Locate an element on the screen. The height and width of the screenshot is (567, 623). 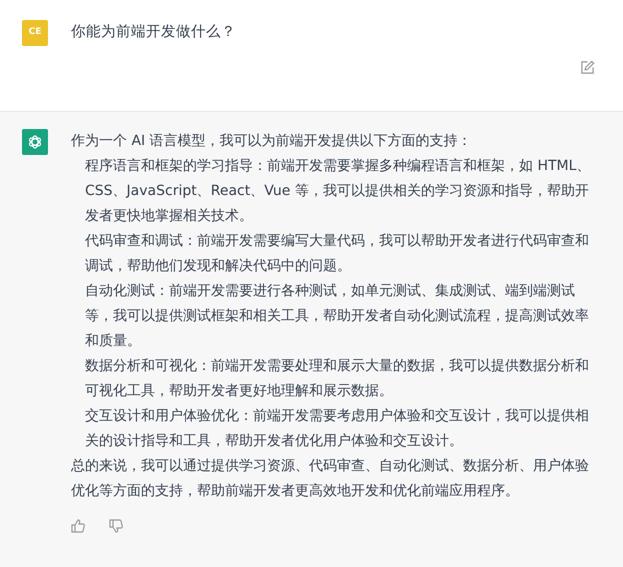
avatar-initials: CE is located at coordinates (35, 33).